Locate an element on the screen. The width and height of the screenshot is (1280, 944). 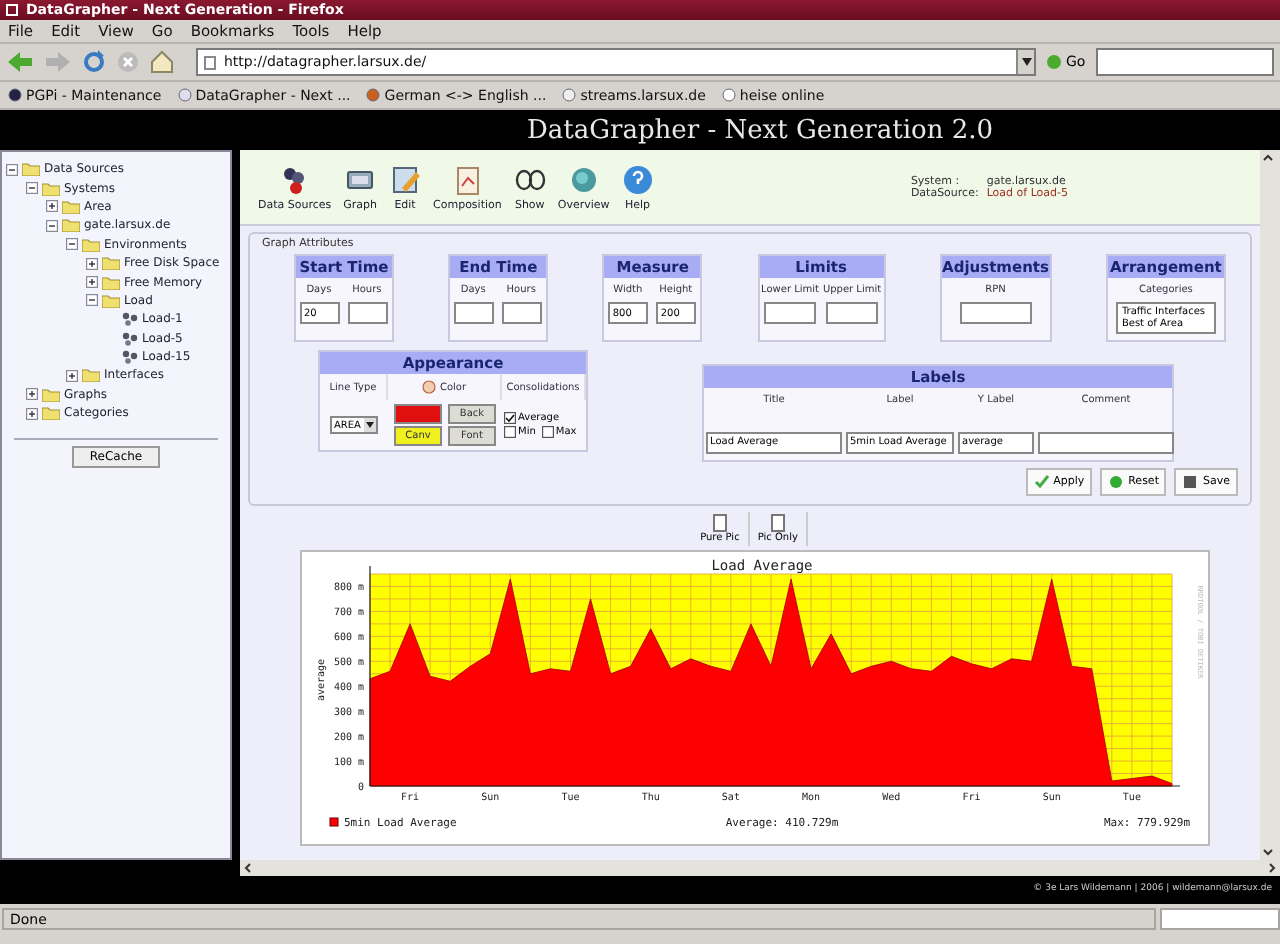
window-icon is located at coordinates (12, 10).